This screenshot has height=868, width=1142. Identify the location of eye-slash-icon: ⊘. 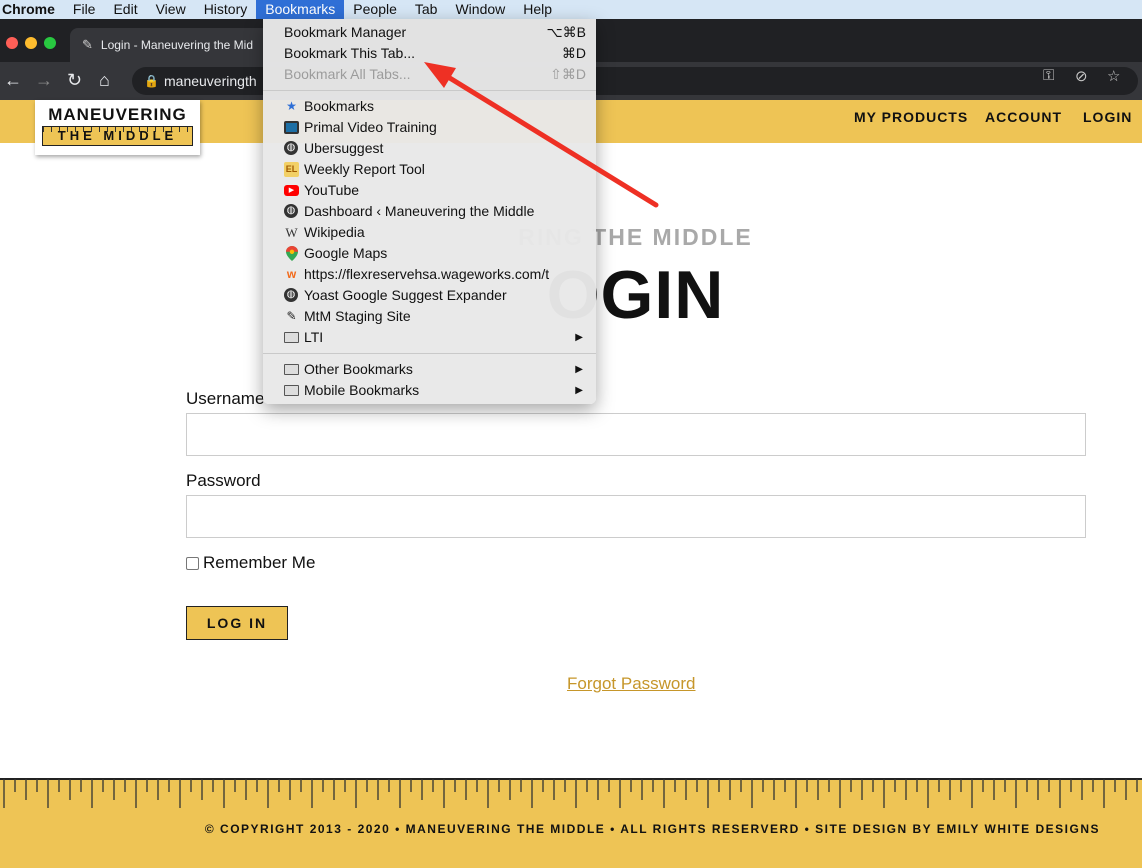
(1081, 76).